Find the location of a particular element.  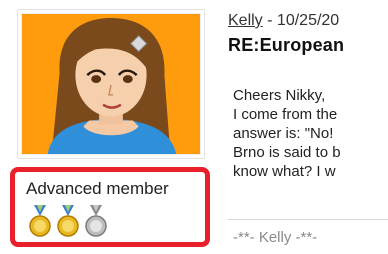

signature-divider is located at coordinates (308, 219).